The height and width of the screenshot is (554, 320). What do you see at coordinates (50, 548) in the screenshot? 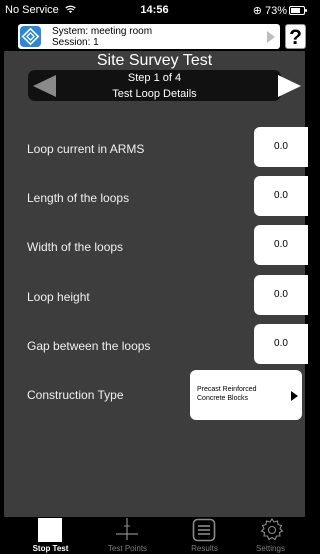
I see `tab-label: Stop Test` at bounding box center [50, 548].